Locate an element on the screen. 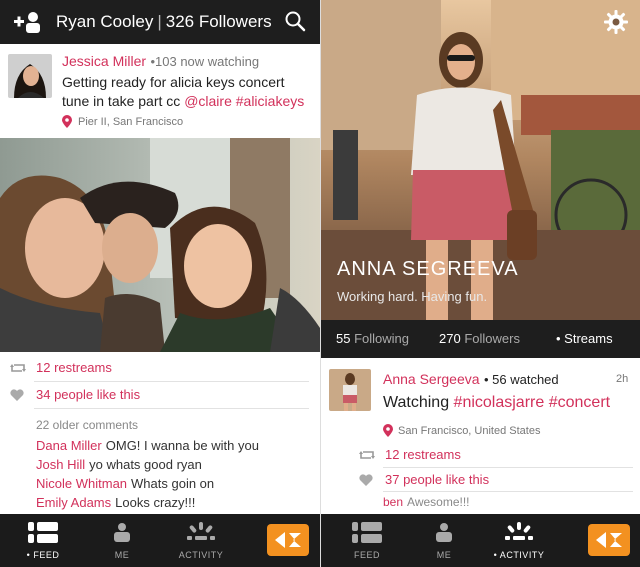 The height and width of the screenshot is (567, 640). header-followers: 326 Followers is located at coordinates (219, 21).